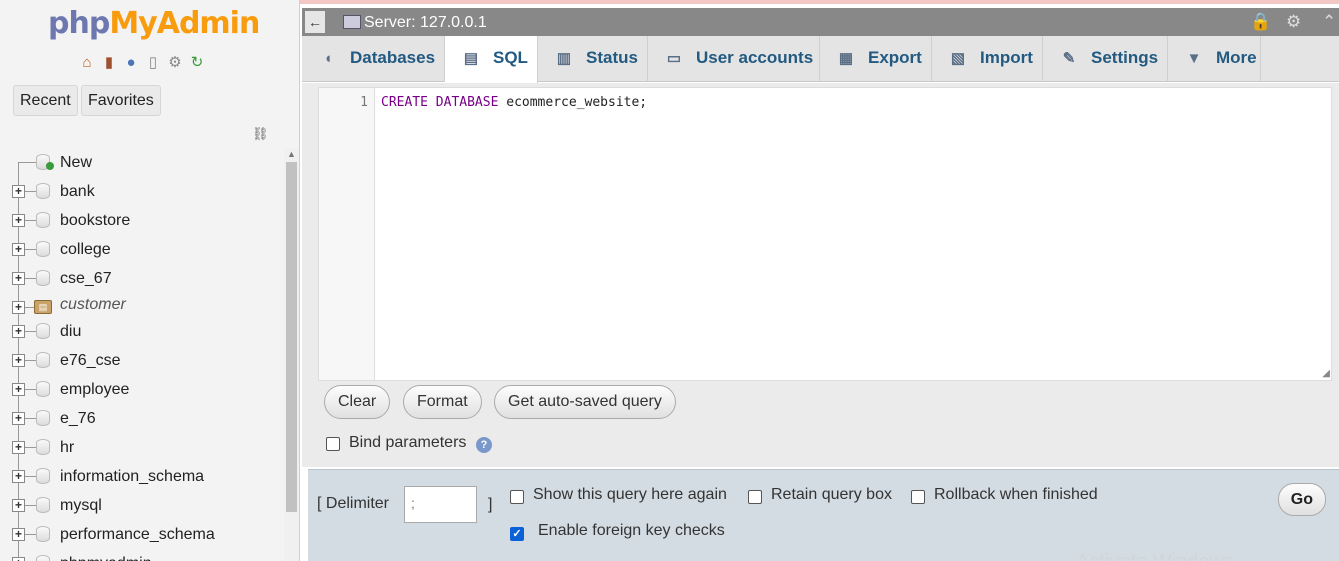 Image resolution: width=1339 pixels, height=561 pixels. What do you see at coordinates (153, 63) in the screenshot?
I see `docs-icon: ▯` at bounding box center [153, 63].